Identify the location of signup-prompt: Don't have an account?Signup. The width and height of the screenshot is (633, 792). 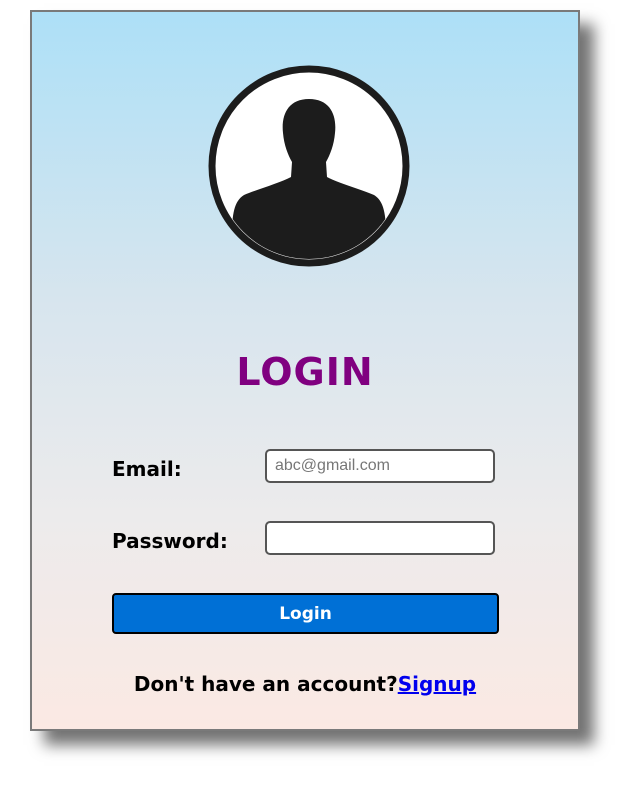
(305, 684).